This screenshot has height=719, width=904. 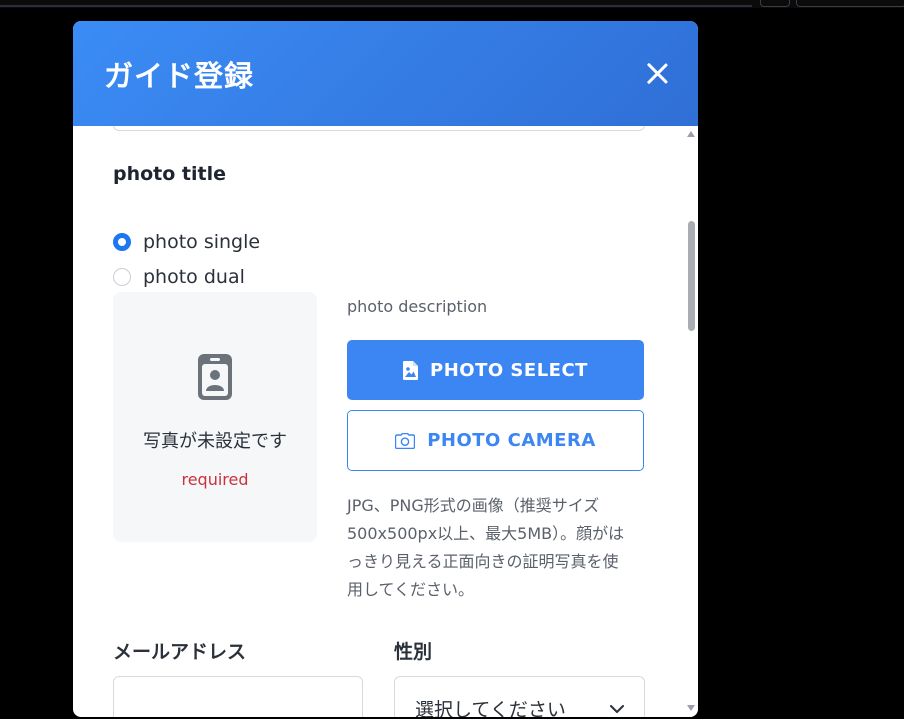 What do you see at coordinates (202, 242) in the screenshot?
I see `radio-label: photo single` at bounding box center [202, 242].